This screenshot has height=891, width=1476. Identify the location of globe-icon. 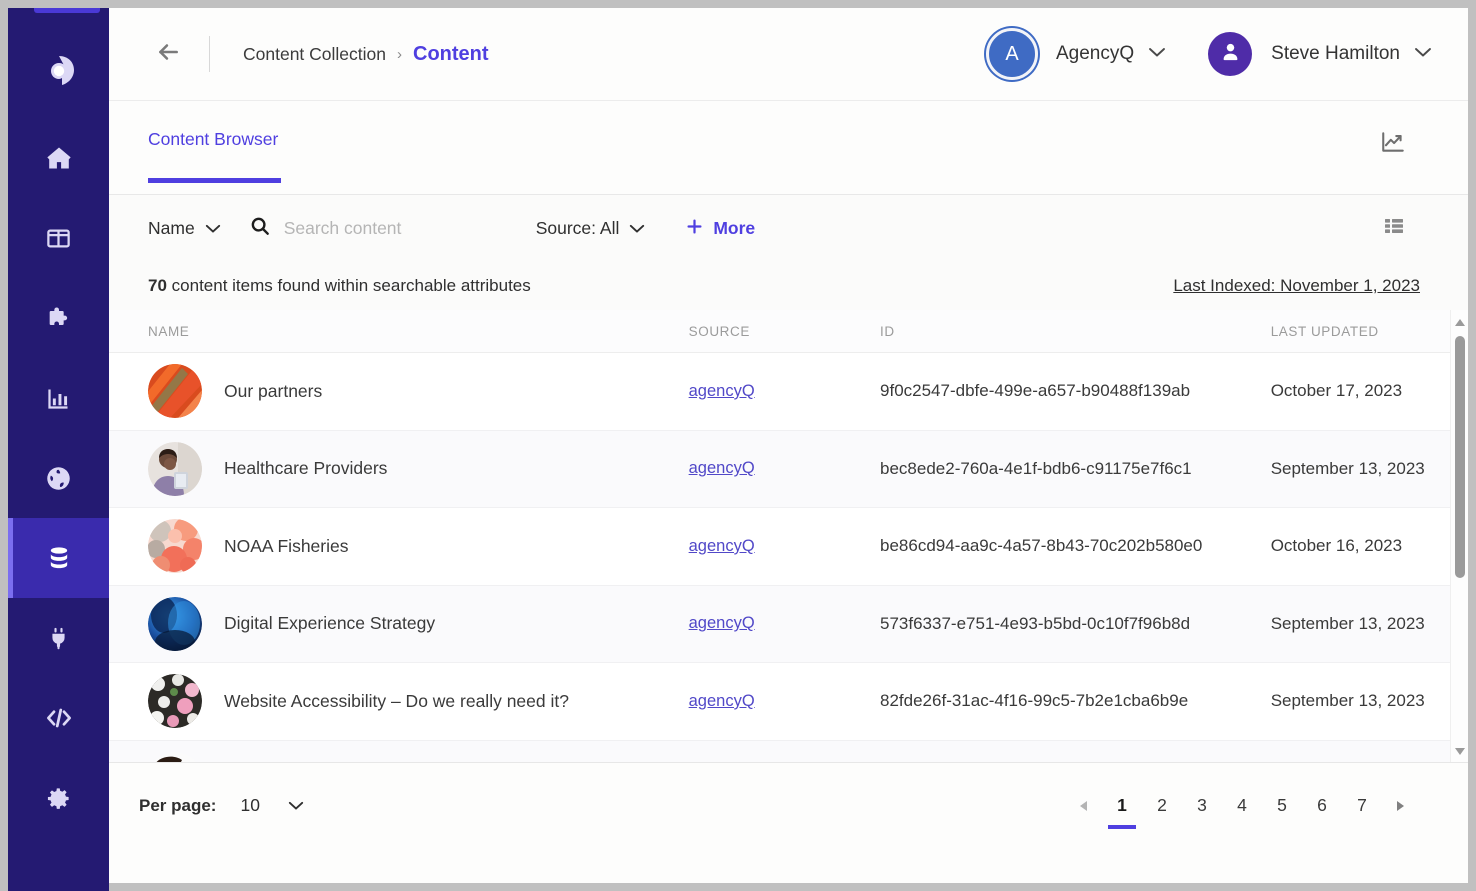
(58, 478).